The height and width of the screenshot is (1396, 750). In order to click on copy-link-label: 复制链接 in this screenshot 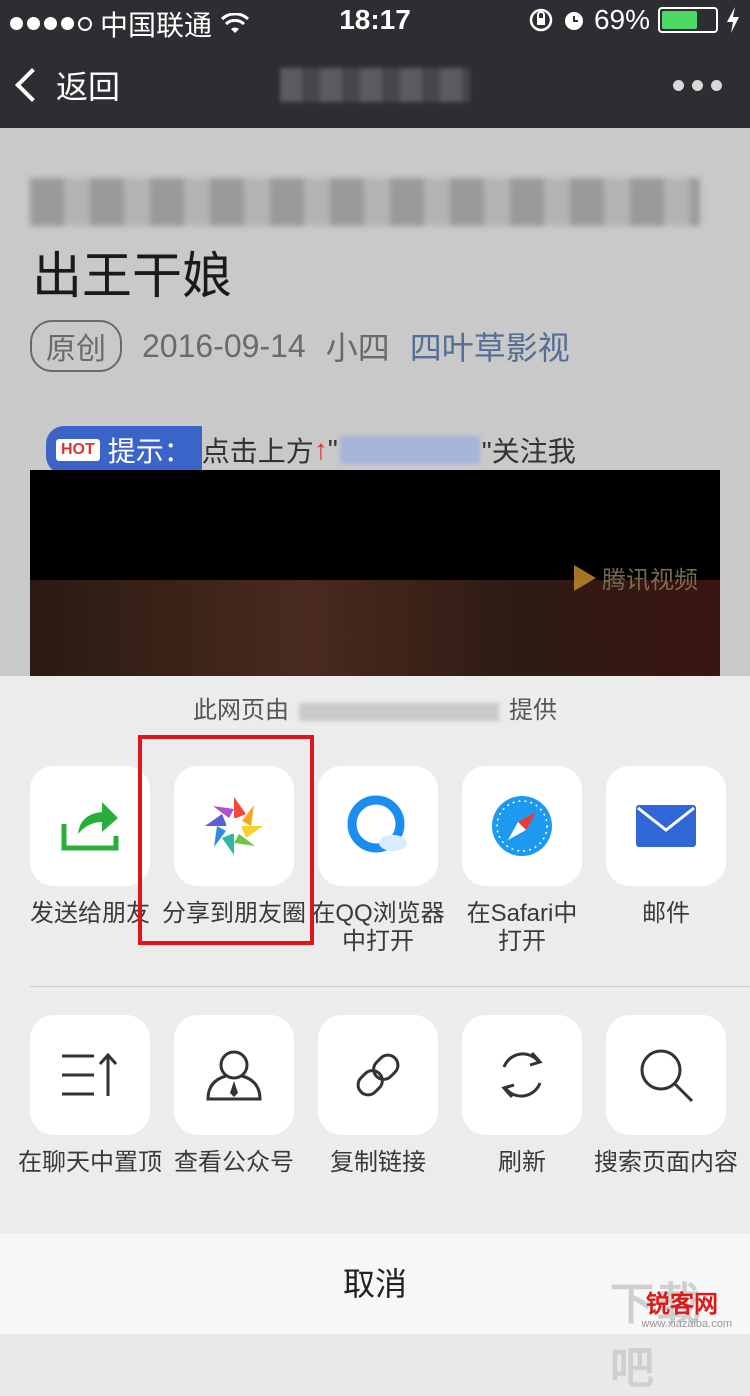, I will do `click(378, 1162)`.